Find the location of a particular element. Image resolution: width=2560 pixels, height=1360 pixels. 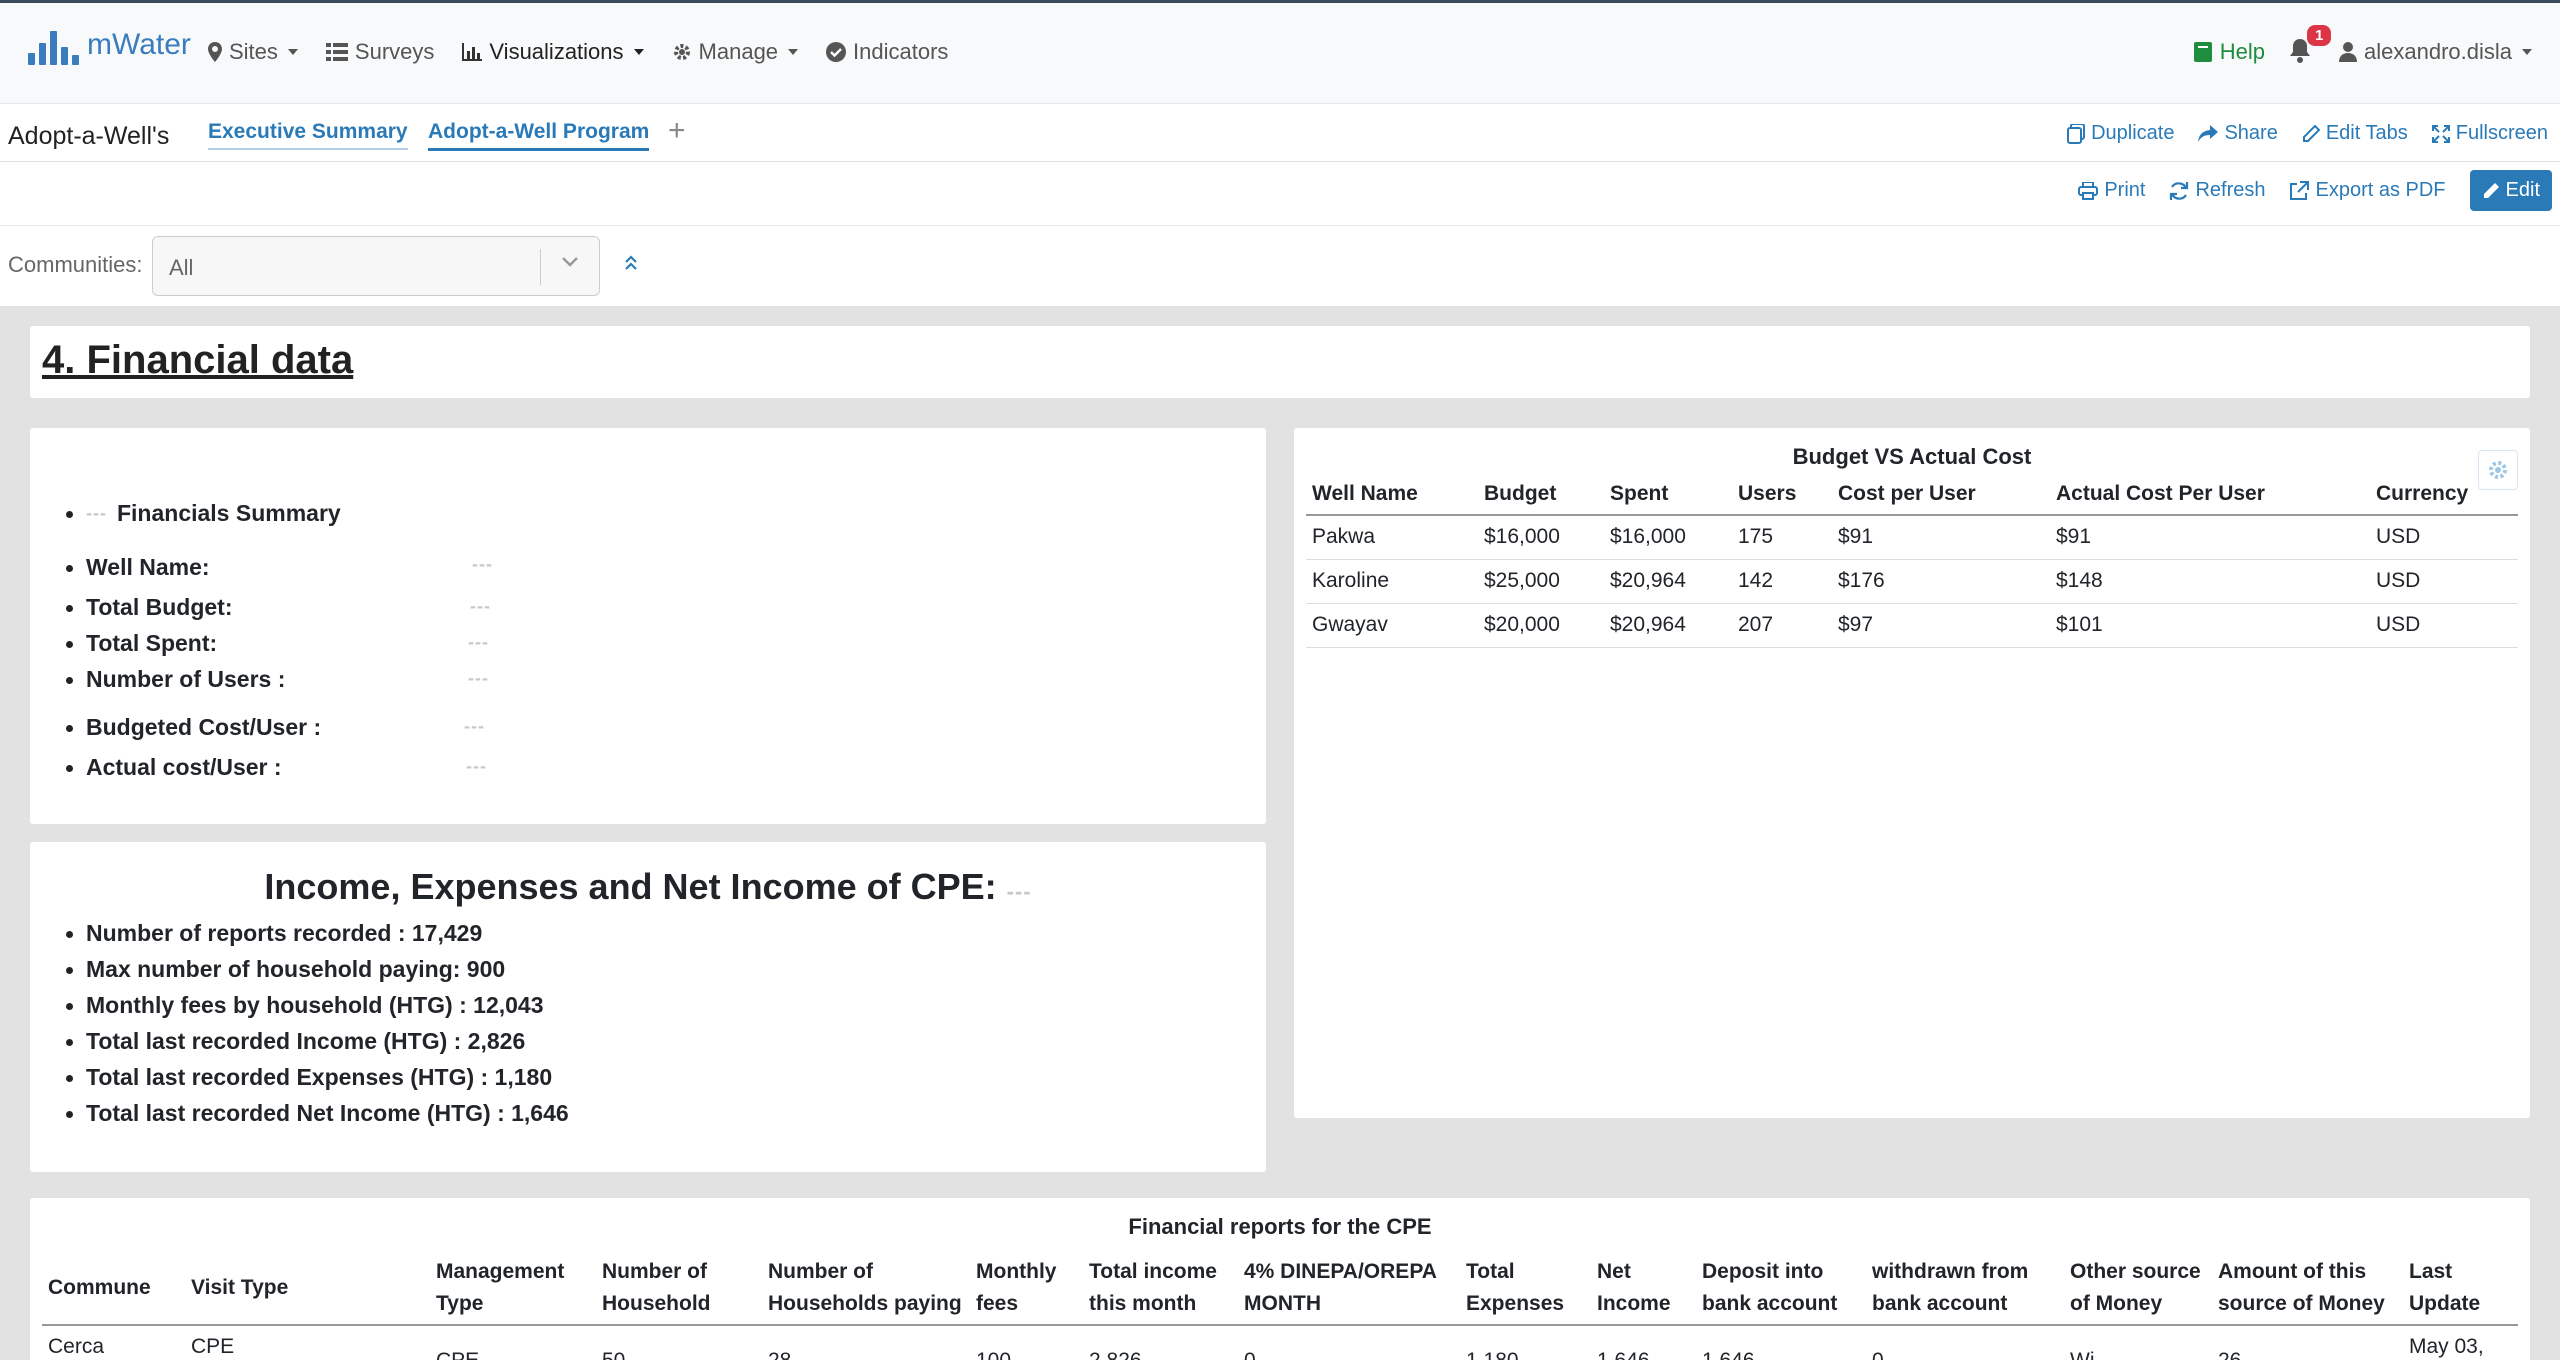

table-row: Gwayav $20,000 $20,964 207 $97 $101 USD is located at coordinates (1912, 625).